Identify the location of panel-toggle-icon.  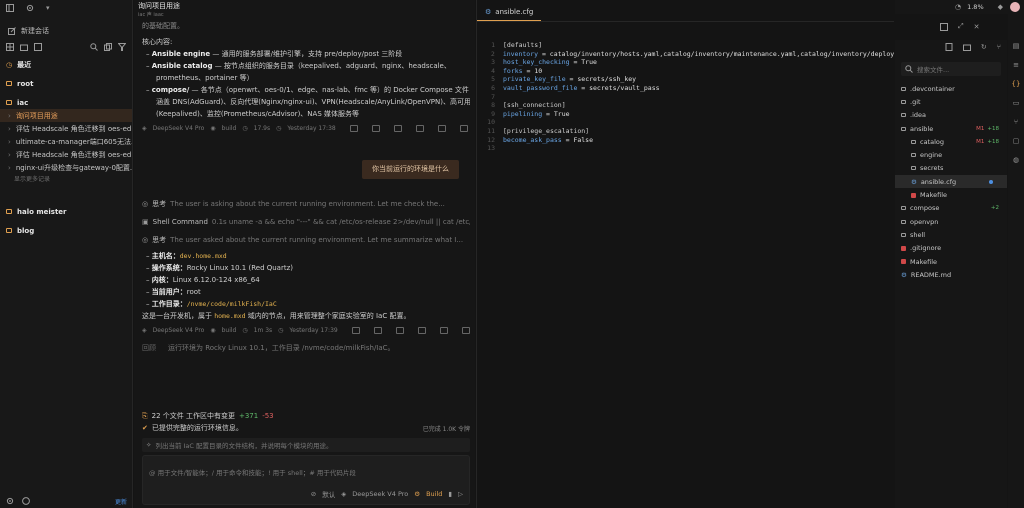
(10, 8).